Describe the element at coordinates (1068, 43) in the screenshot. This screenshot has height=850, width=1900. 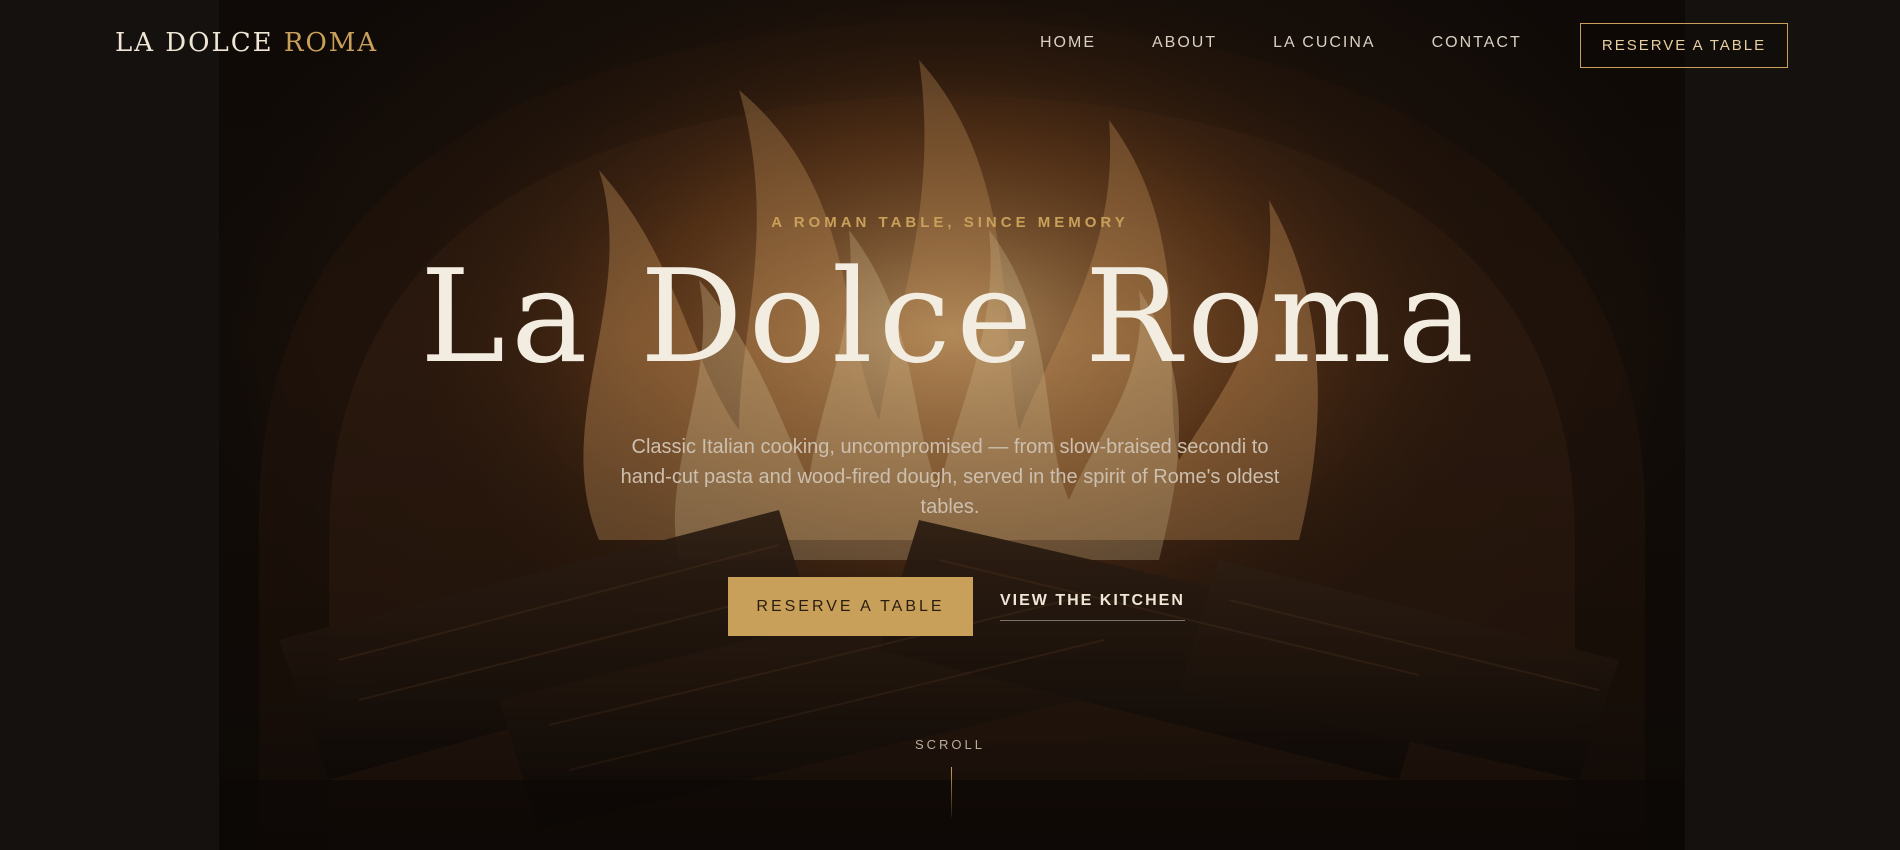
I see `nav-link-home: HOME` at that location.